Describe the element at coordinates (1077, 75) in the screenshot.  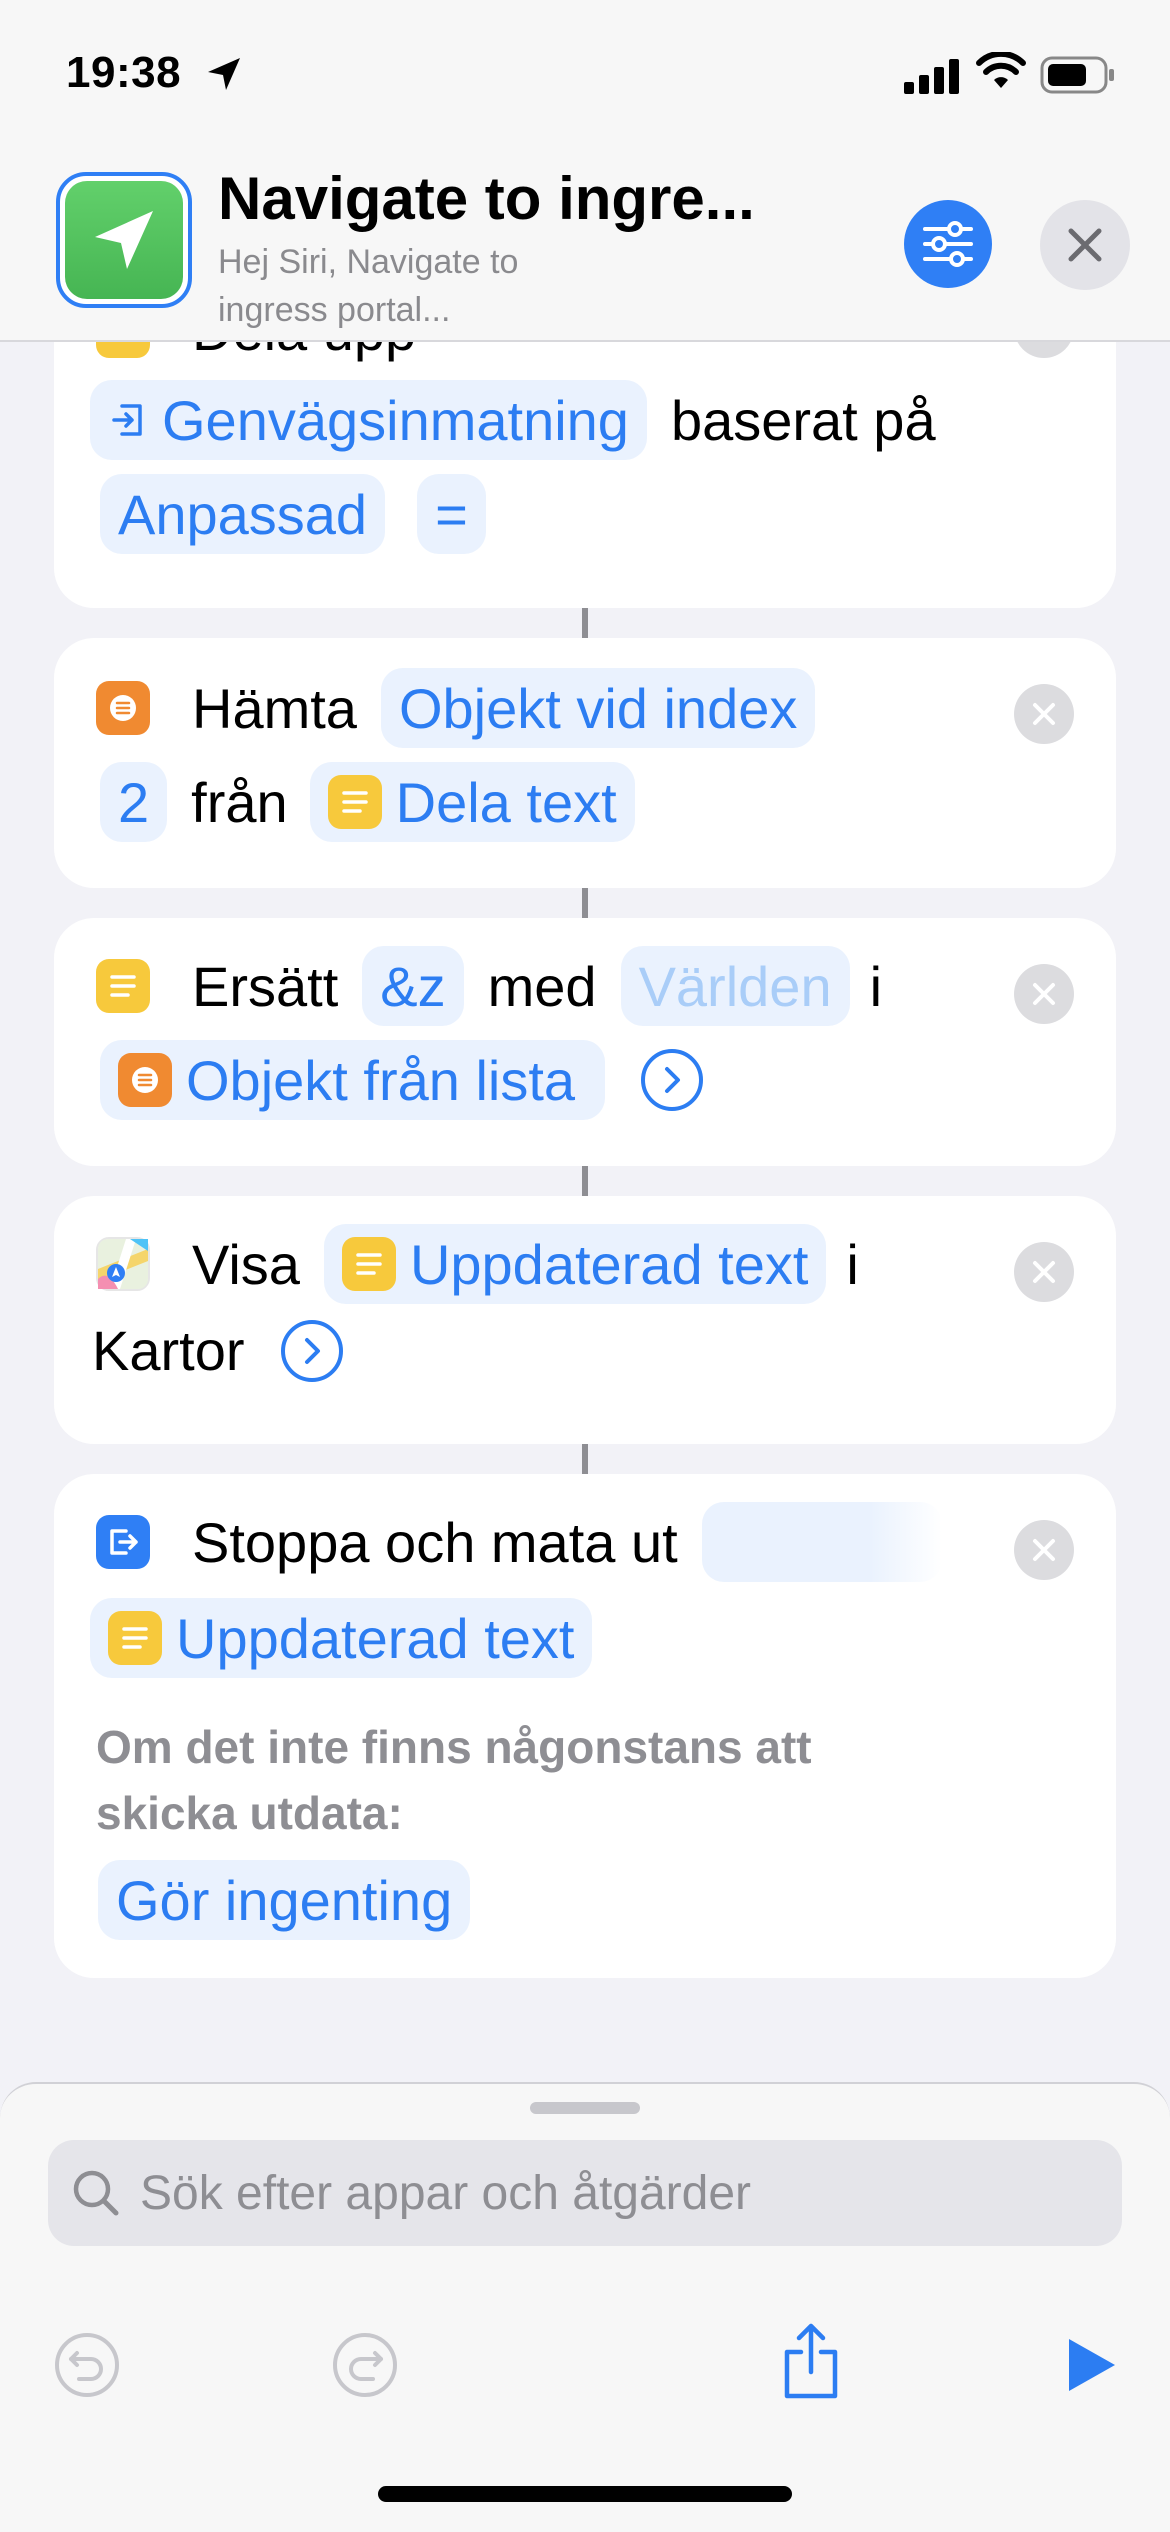
I see `battery-icon` at that location.